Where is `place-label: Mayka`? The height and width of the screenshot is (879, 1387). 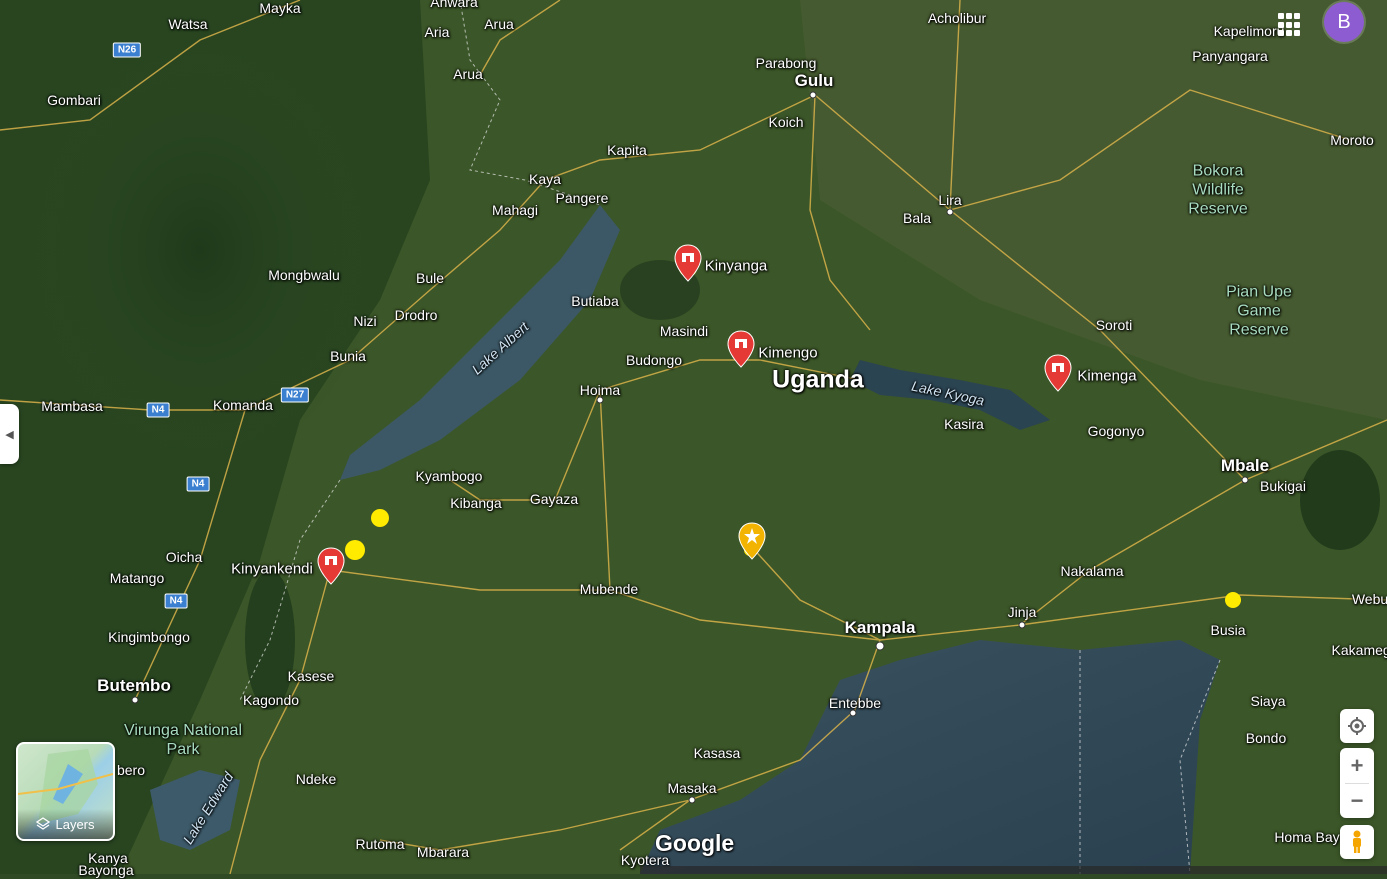 place-label: Mayka is located at coordinates (280, 8).